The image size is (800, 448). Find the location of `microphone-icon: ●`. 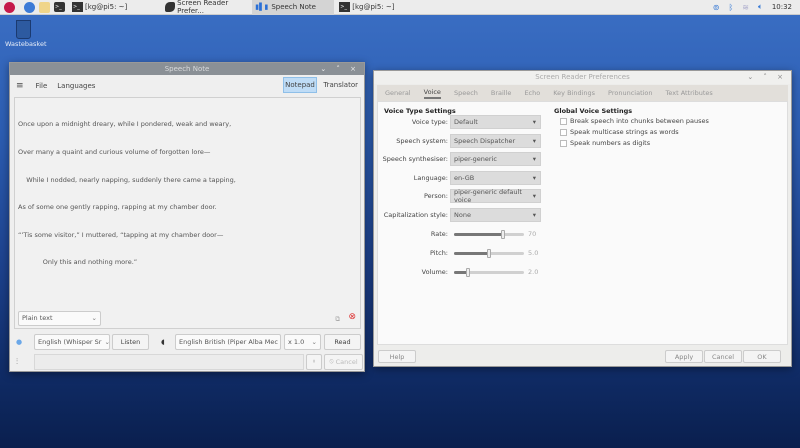

microphone-icon: ● is located at coordinates (22, 342).